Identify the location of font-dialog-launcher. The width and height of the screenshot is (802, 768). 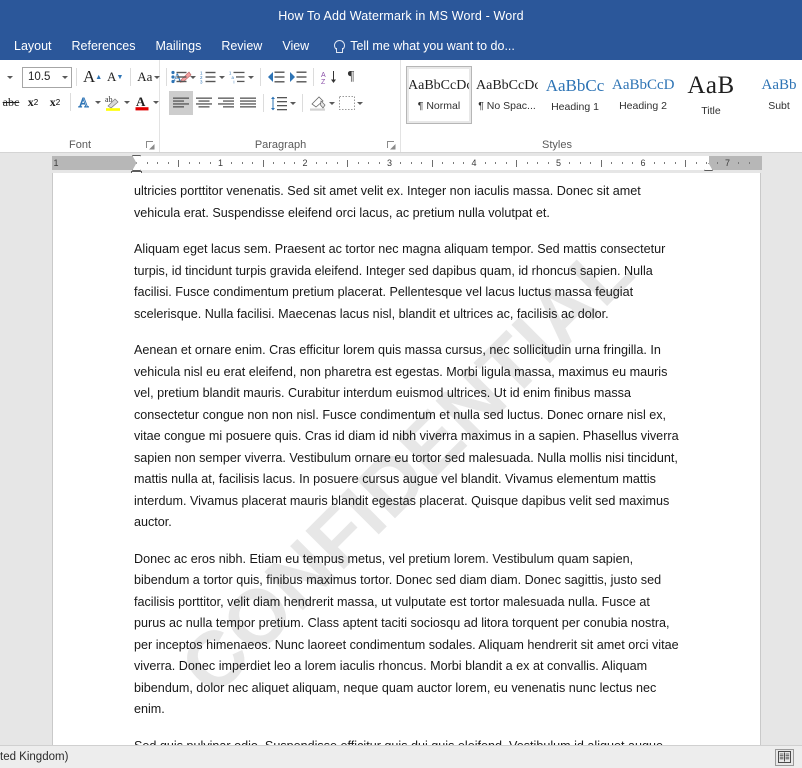
(150, 145).